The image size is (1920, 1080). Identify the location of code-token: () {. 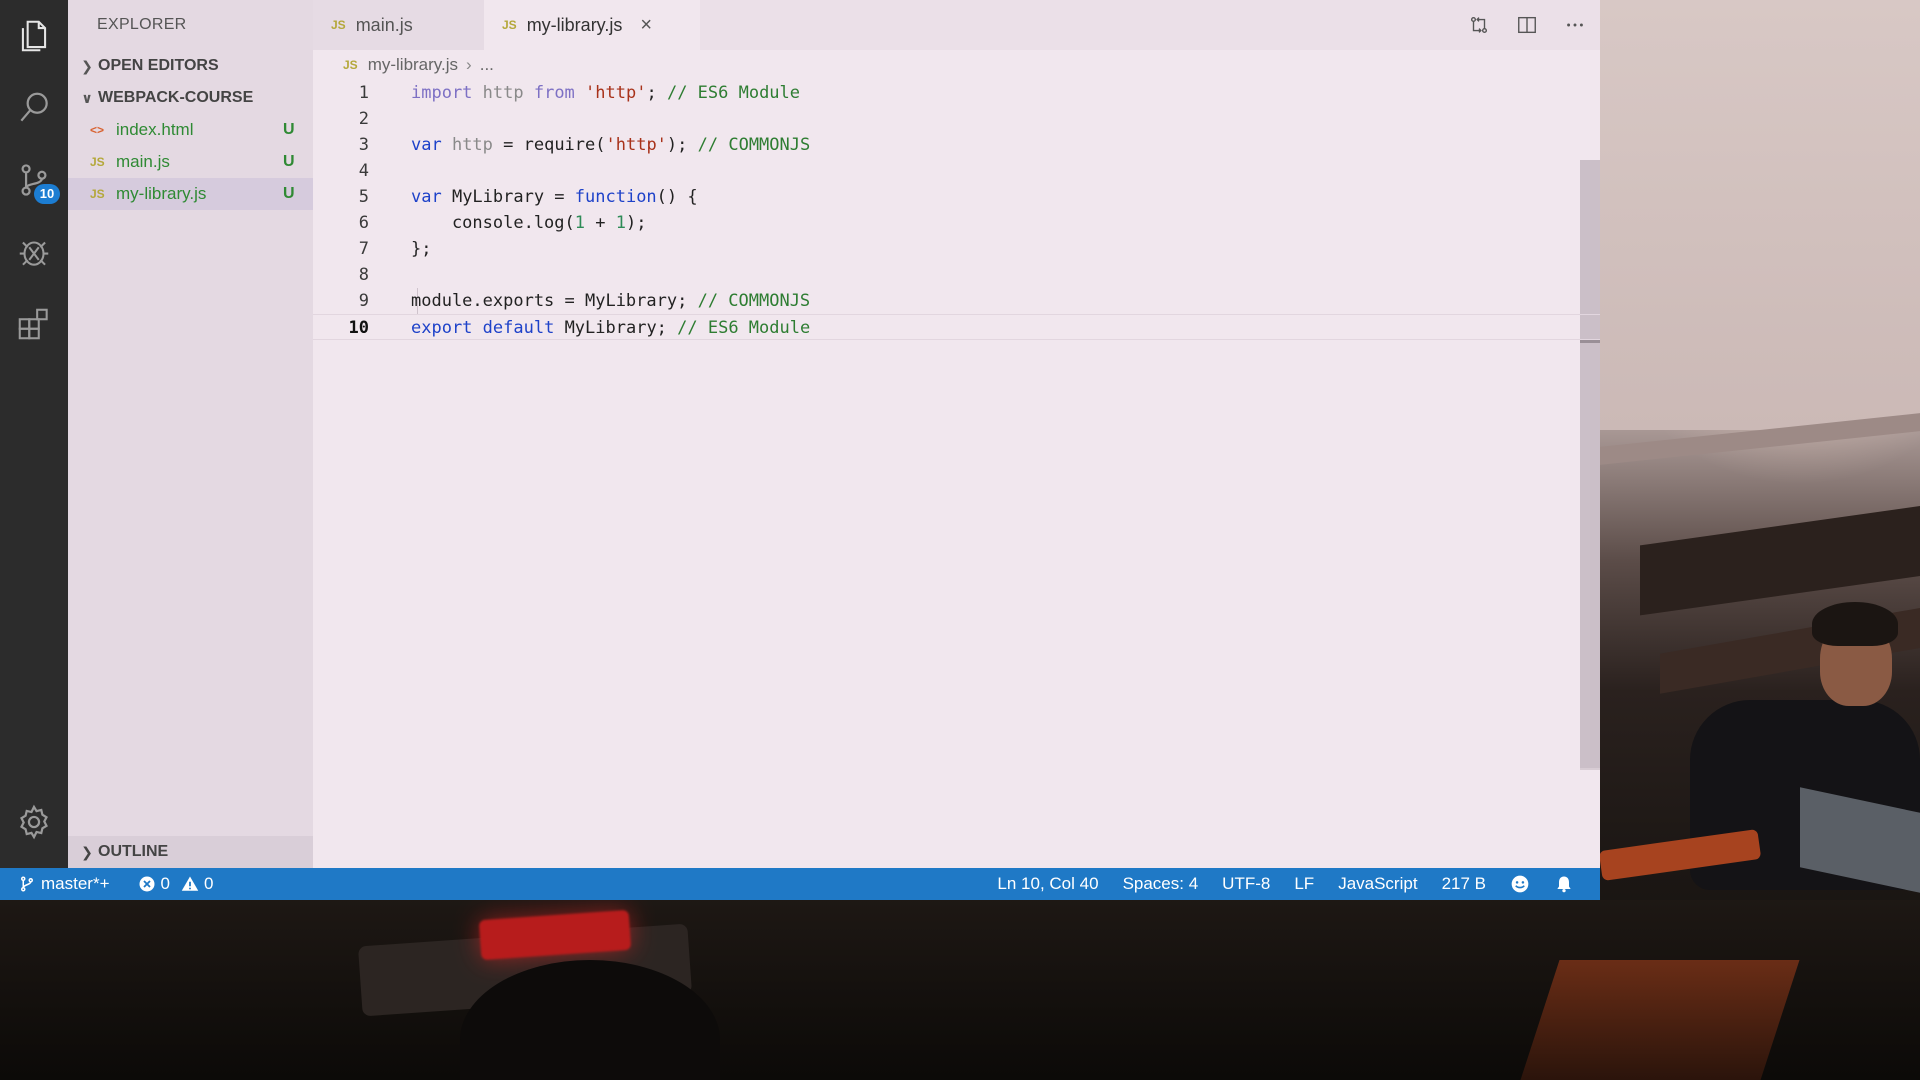
(677, 197).